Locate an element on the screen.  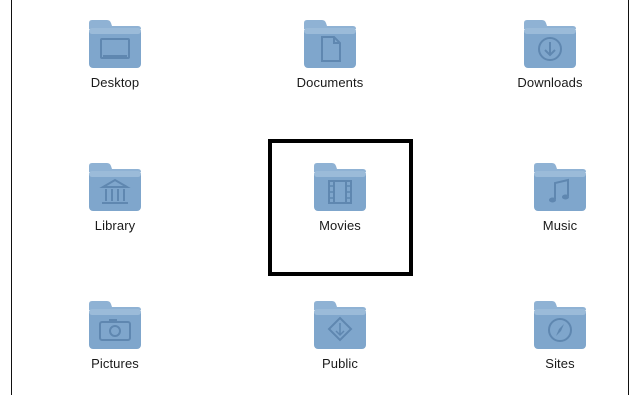
desktop-icon is located at coordinates (115, 44).